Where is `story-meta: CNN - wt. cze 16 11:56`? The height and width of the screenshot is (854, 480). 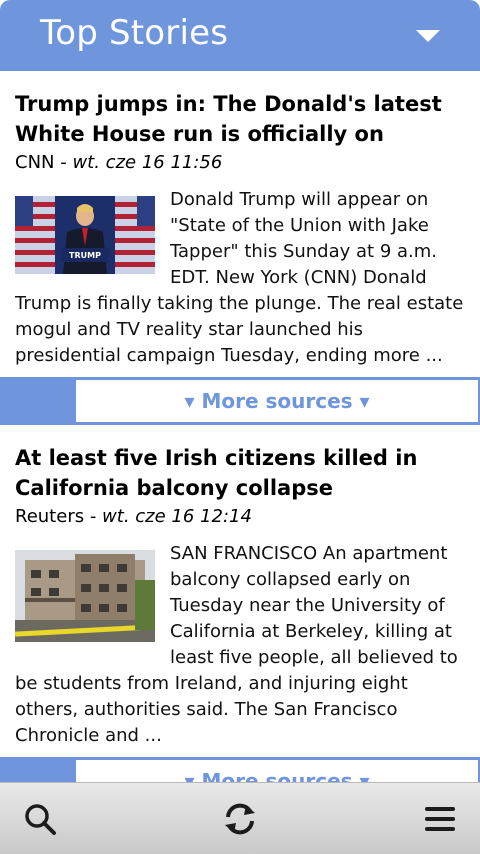
story-meta: CNN - wt. cze 16 11:56 is located at coordinates (241, 163).